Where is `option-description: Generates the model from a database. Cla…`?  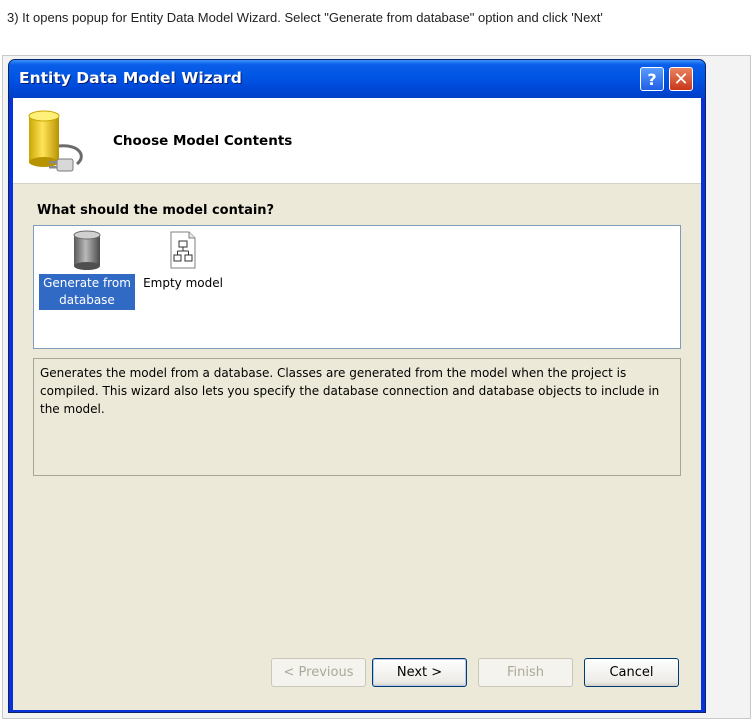 option-description: Generates the model from a database. Cla… is located at coordinates (357, 417).